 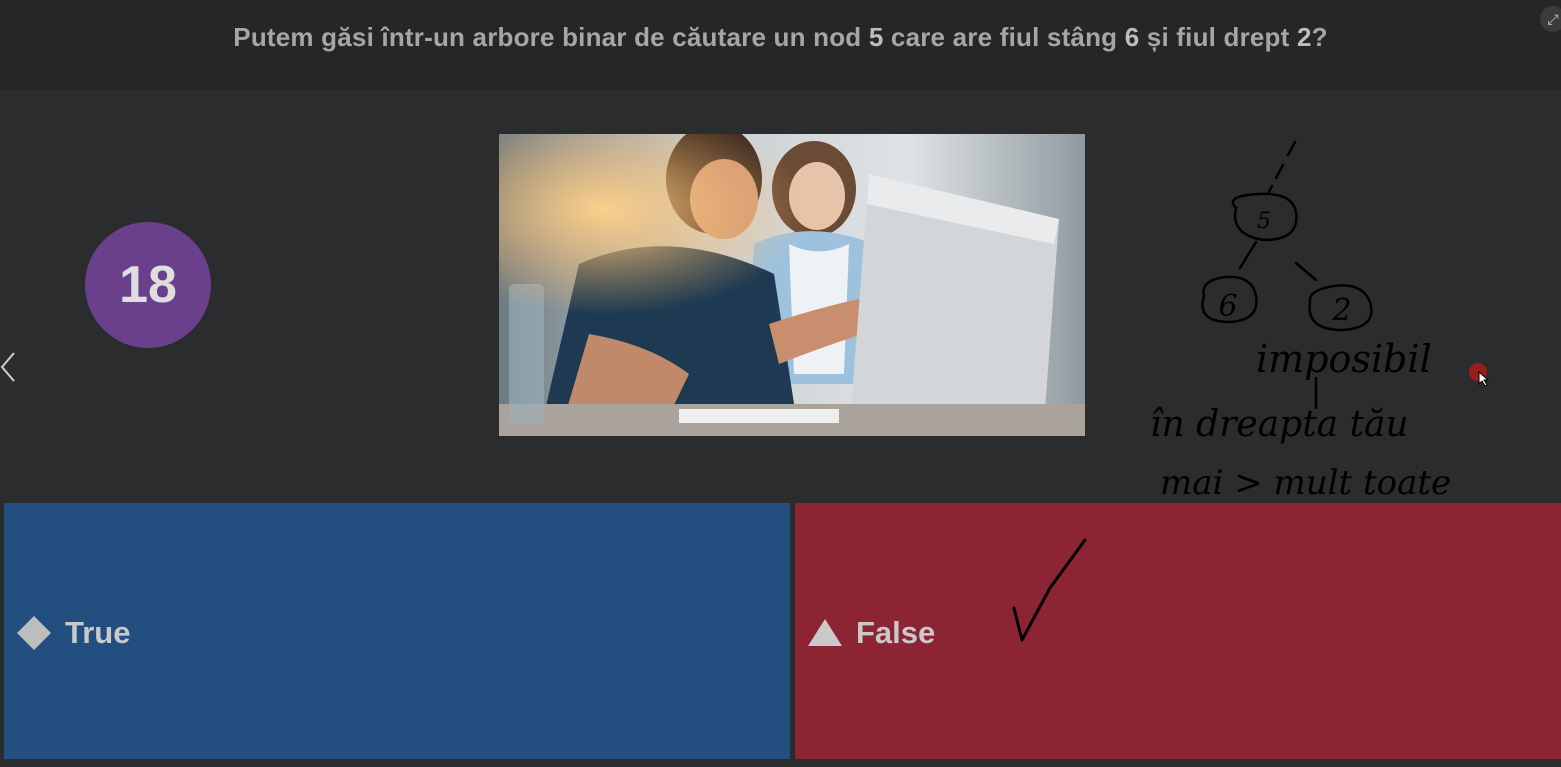 I want to click on question-part: care are fiul stâng, so click(x=1004, y=37).